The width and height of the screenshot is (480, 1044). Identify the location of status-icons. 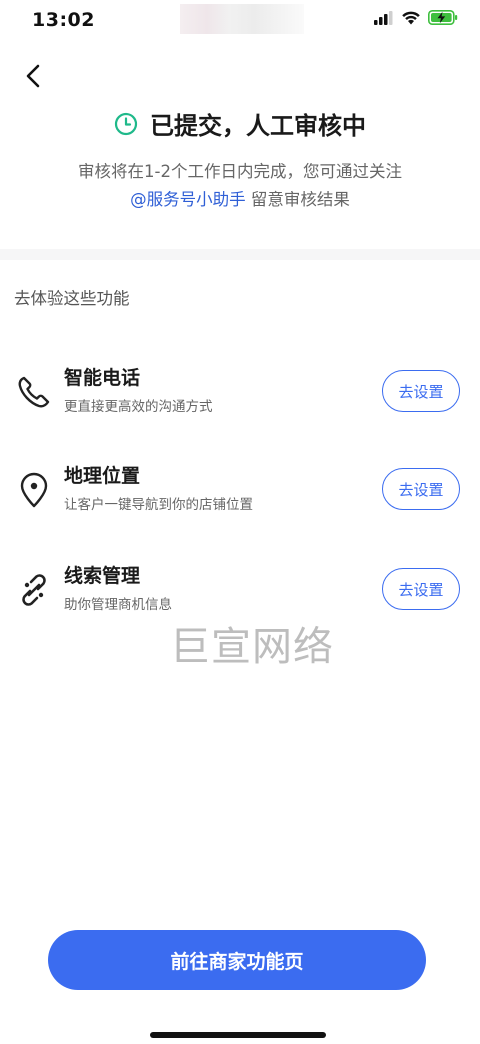
(416, 17).